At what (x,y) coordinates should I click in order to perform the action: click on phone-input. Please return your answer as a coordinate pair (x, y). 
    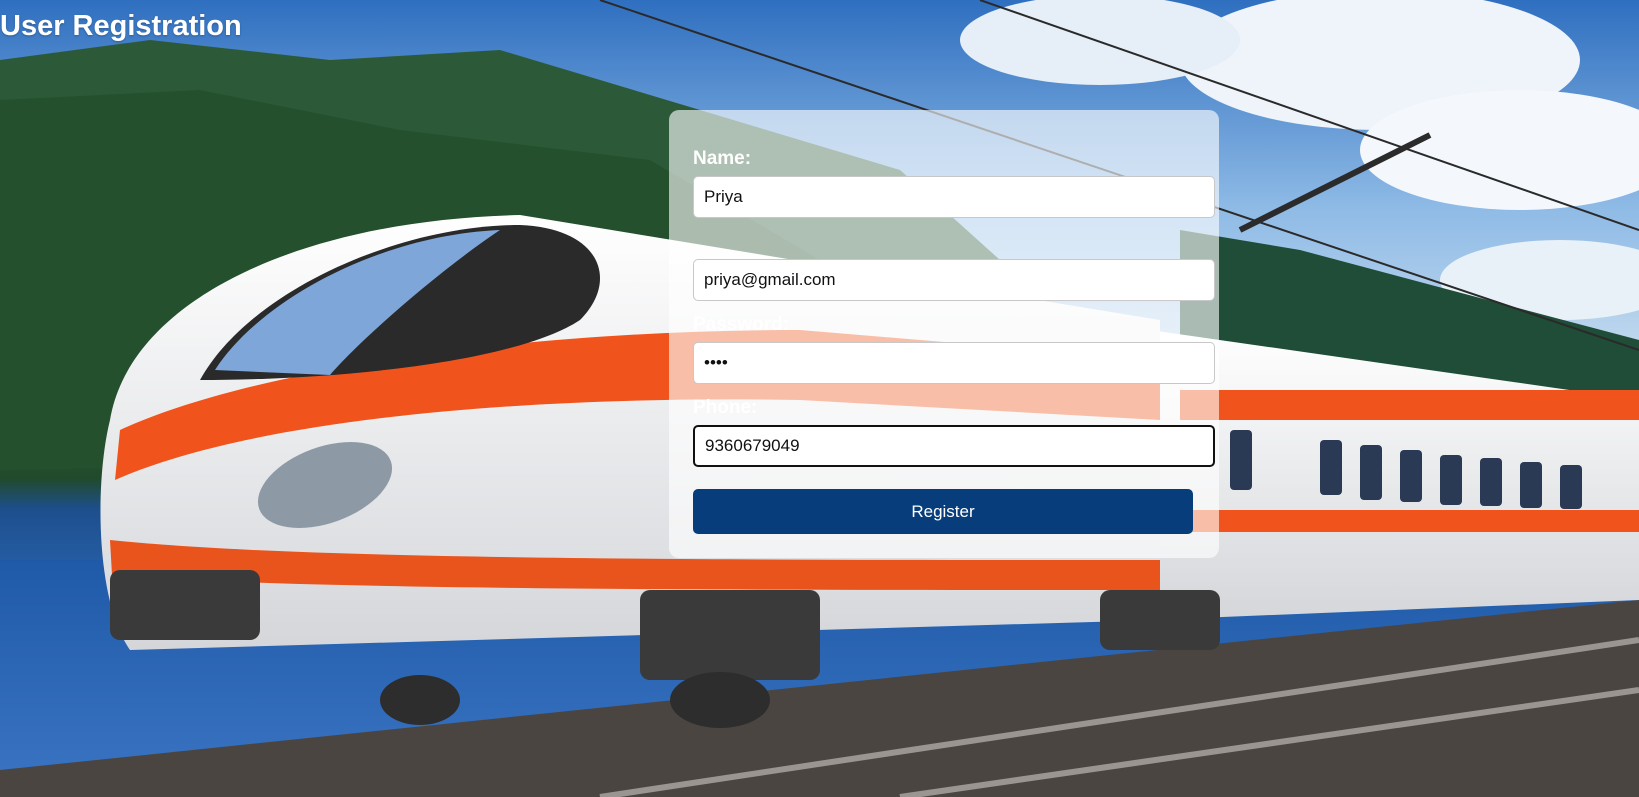
    Looking at the image, I should click on (954, 446).